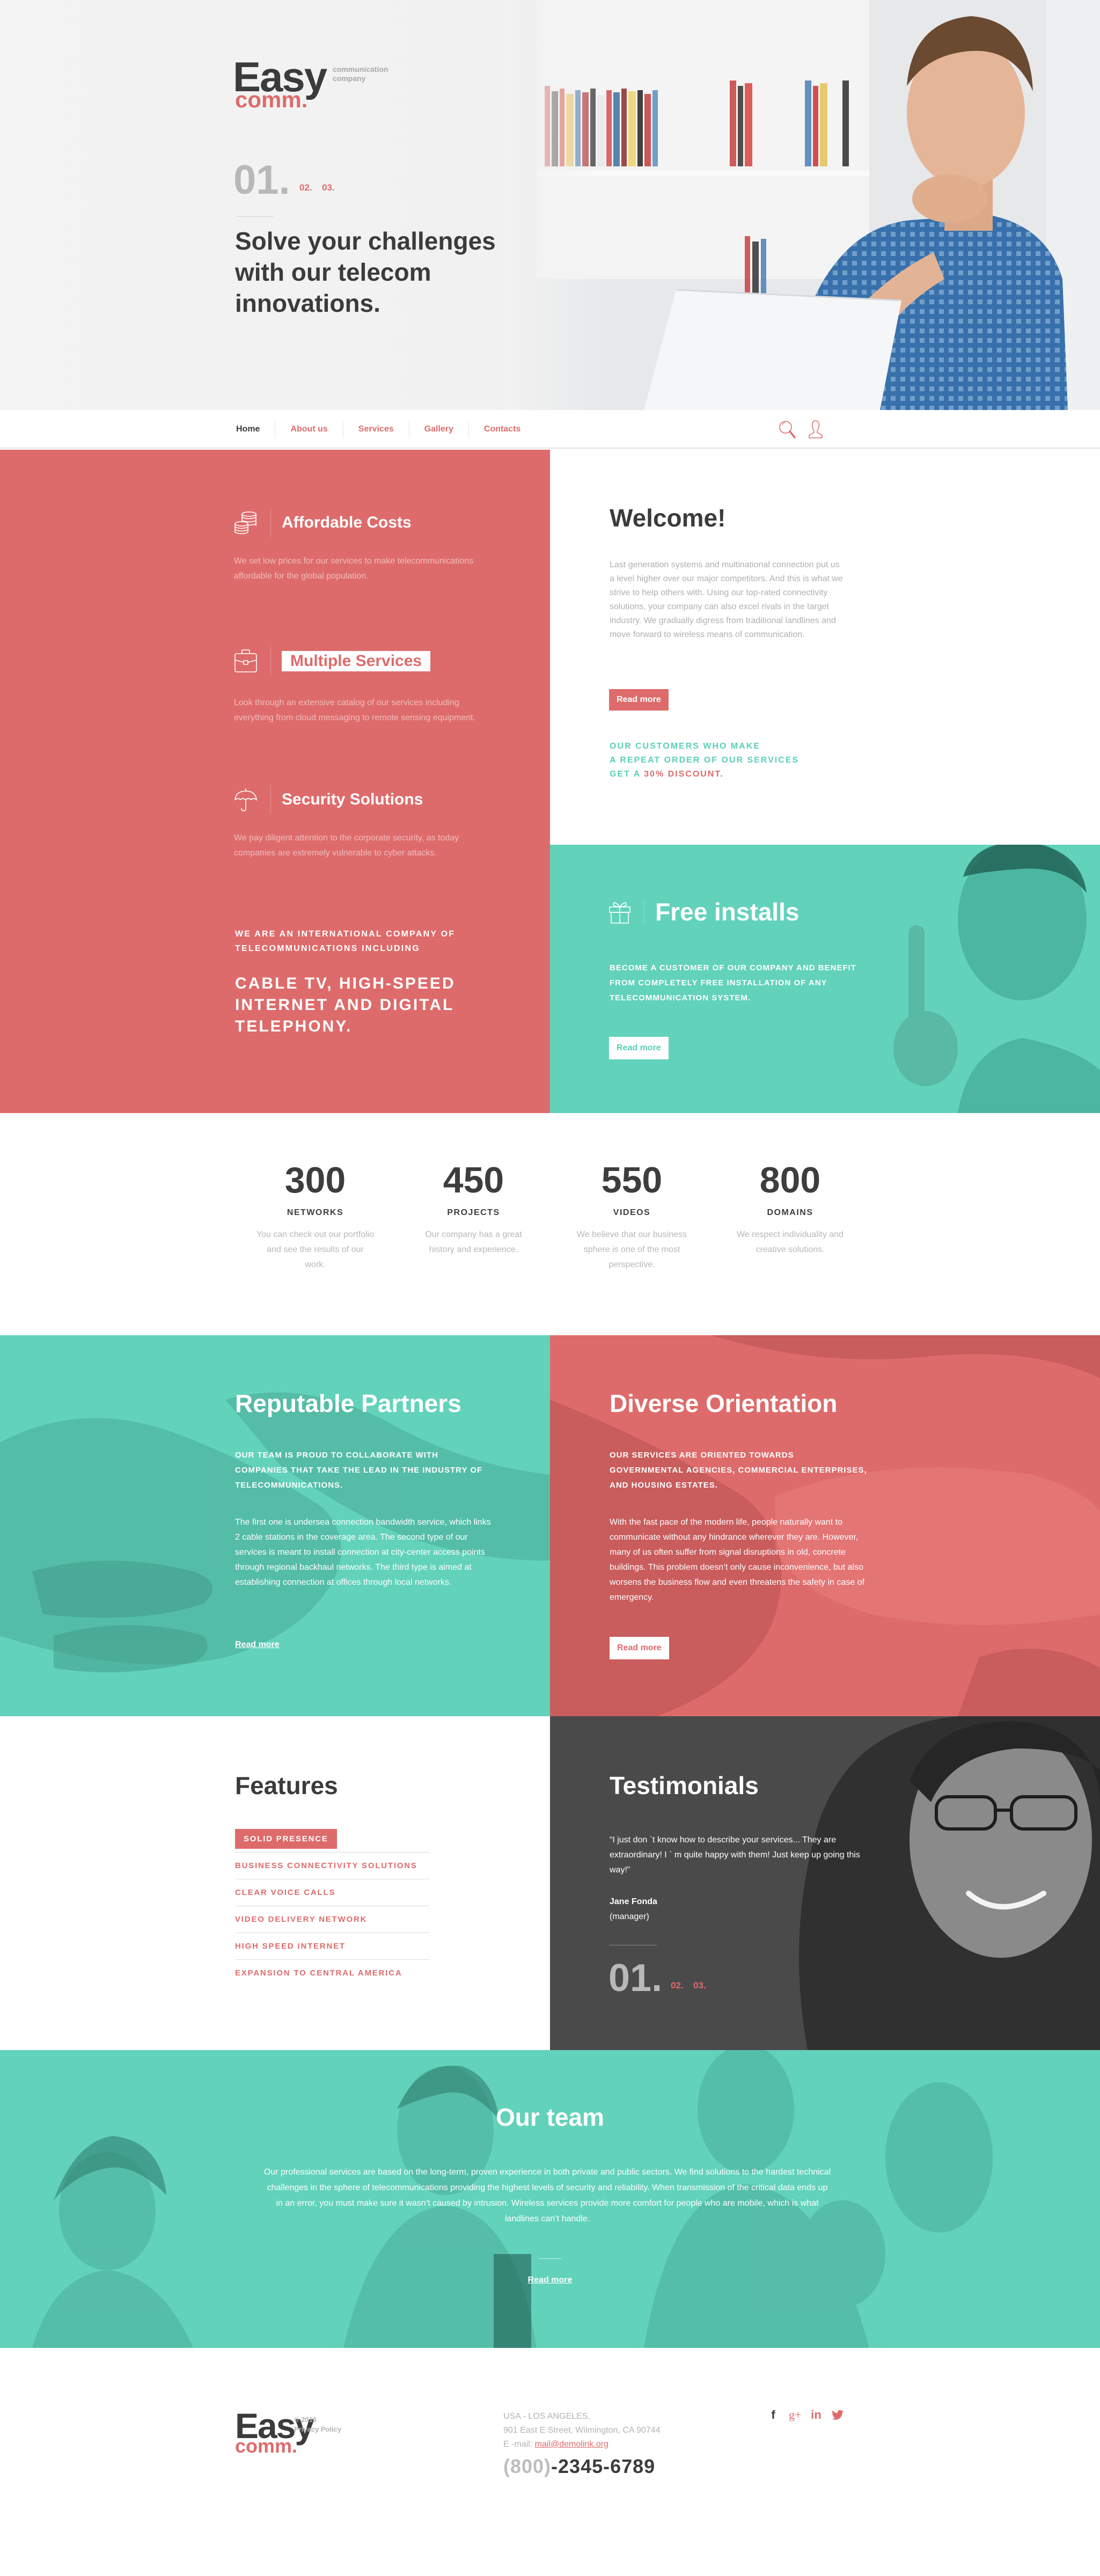 This screenshot has height=2576, width=1100. I want to click on coins-icon, so click(245, 523).